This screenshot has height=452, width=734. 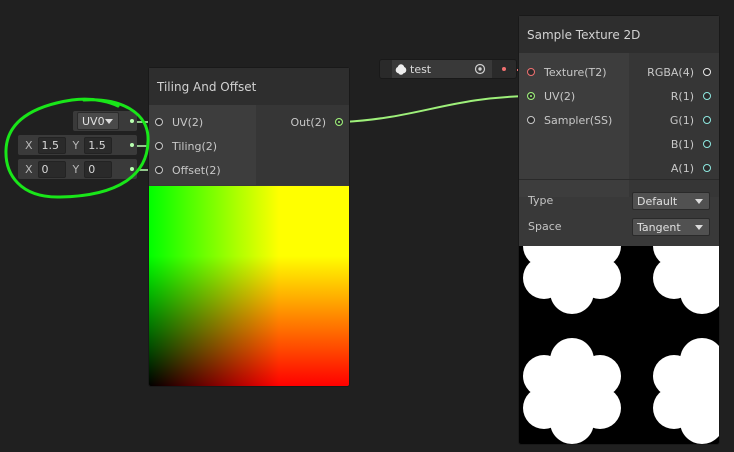 I want to click on setting-type-row: Type Default, so click(x=619, y=201).